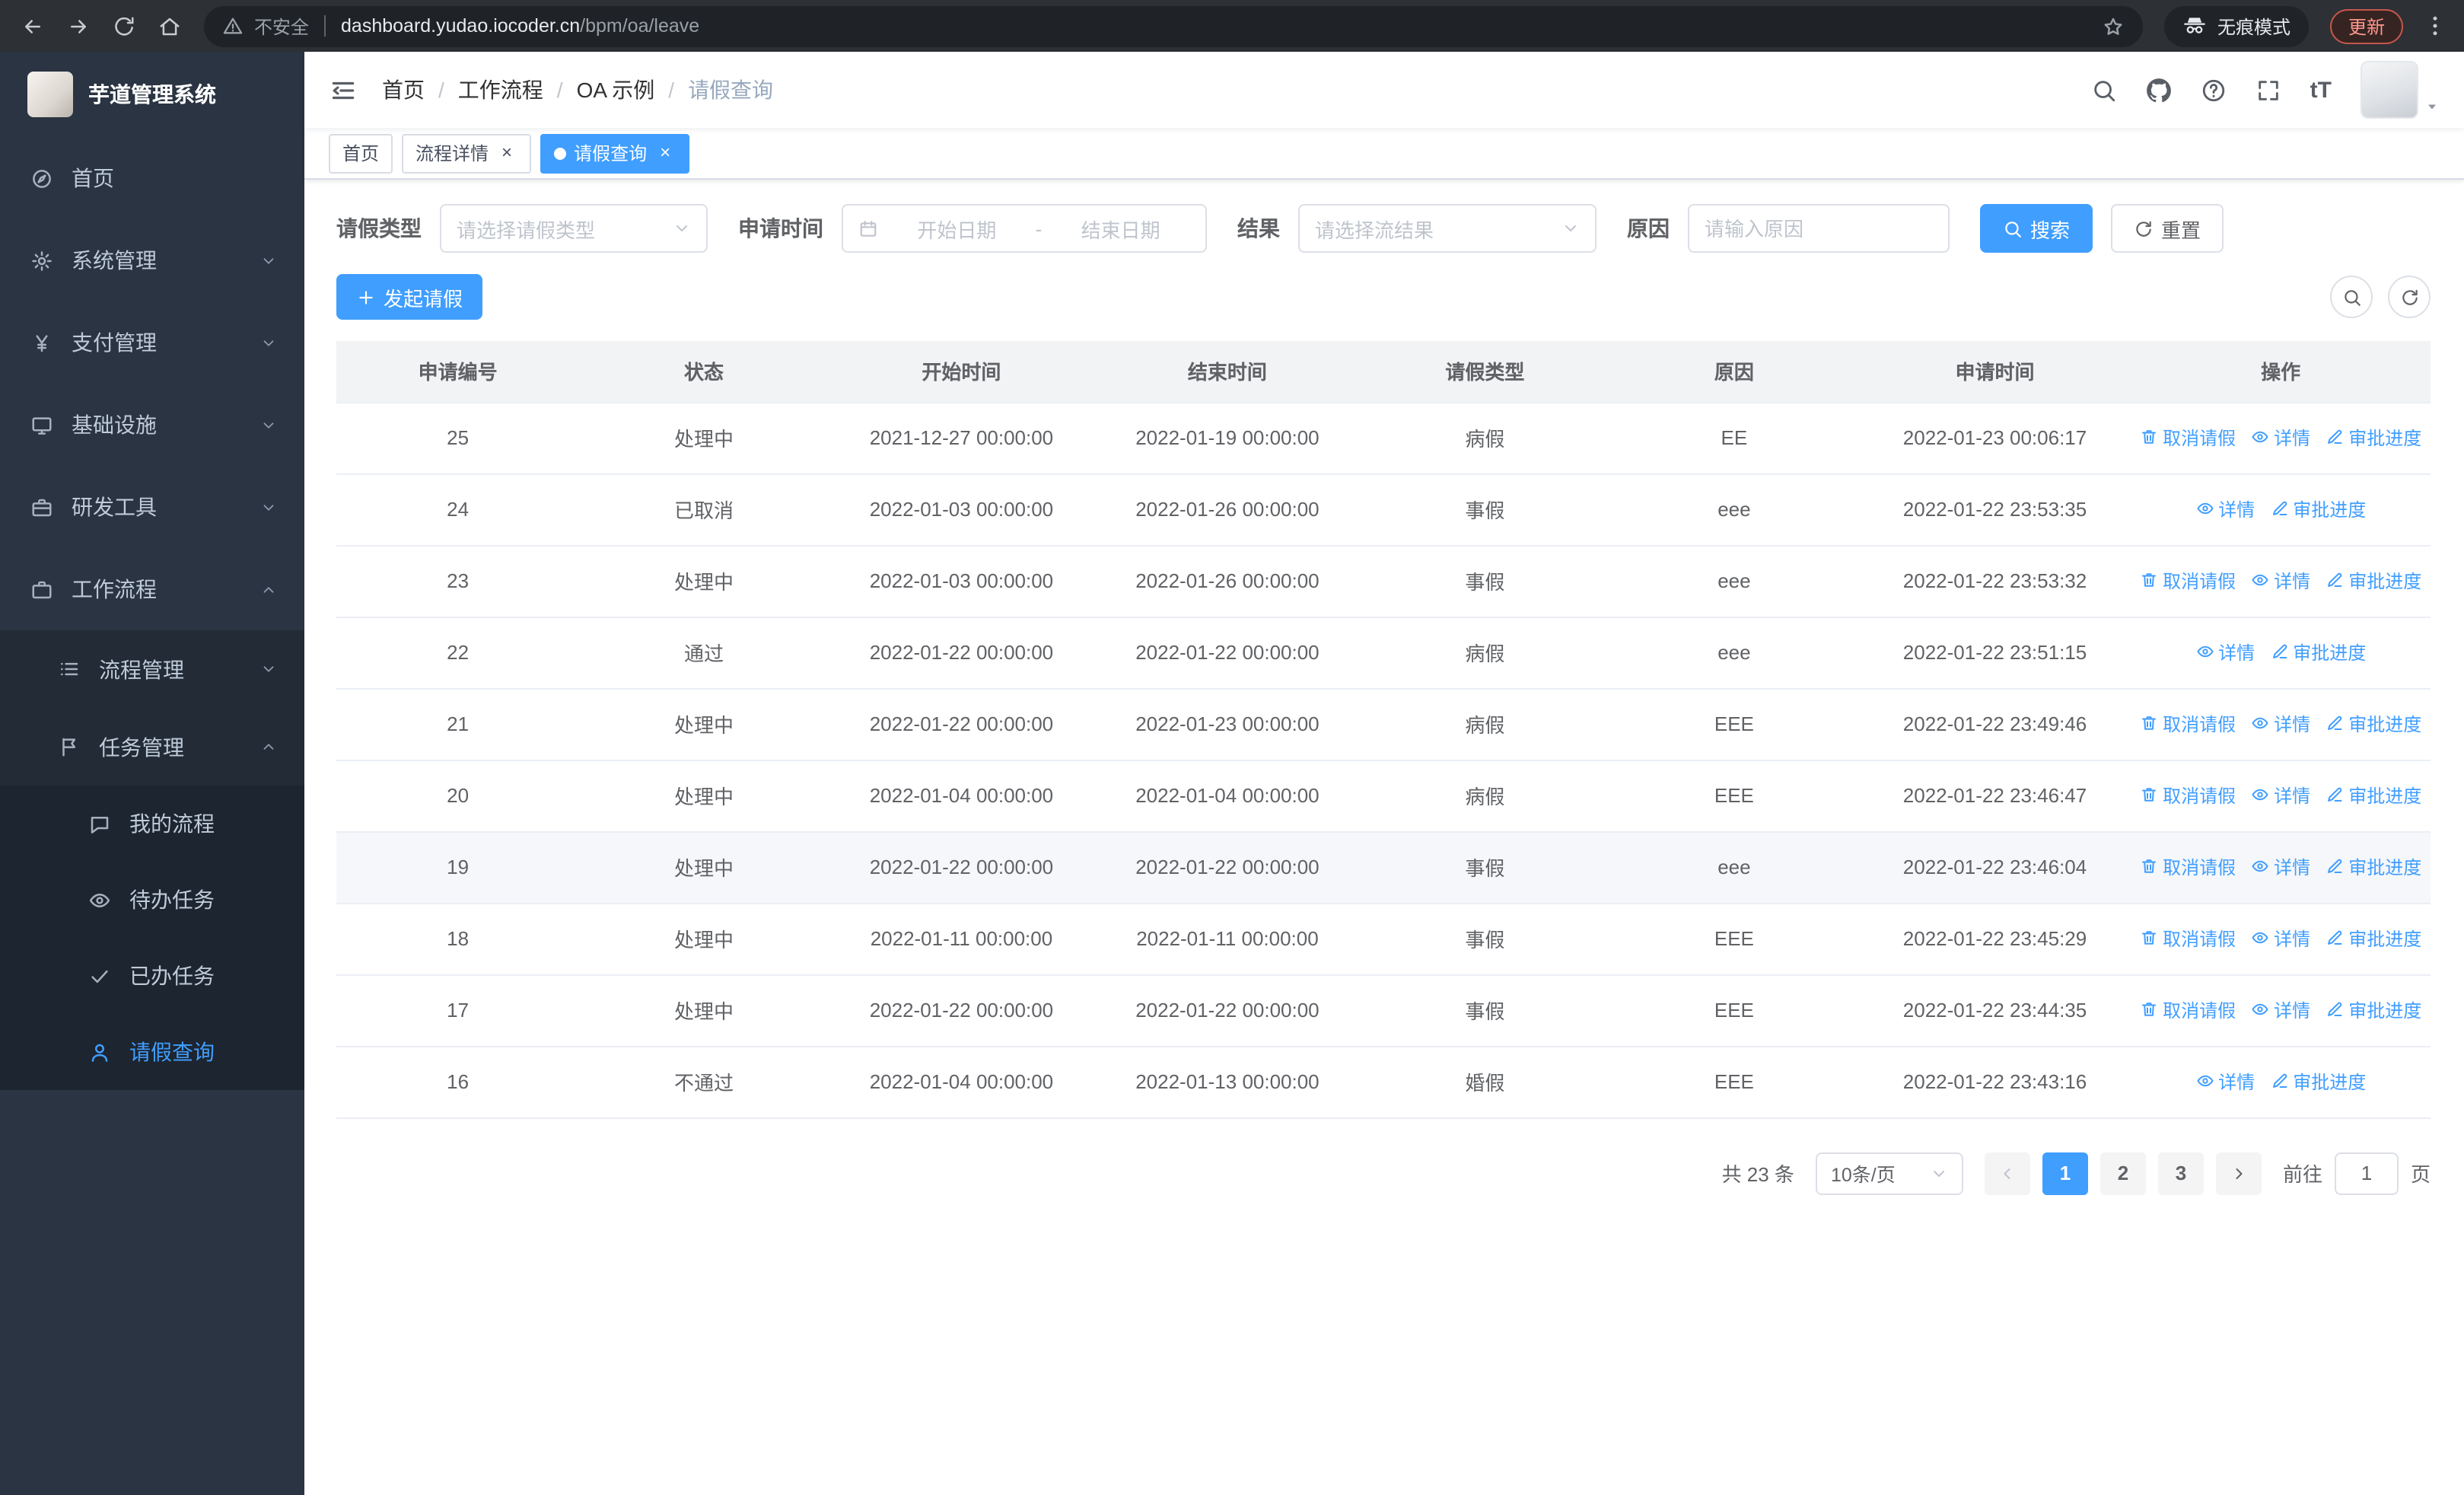 This screenshot has width=2464, height=1495. Describe the element at coordinates (152, 976) in the screenshot. I see `sidebar-item-done-tasks: 已办任务` at that location.